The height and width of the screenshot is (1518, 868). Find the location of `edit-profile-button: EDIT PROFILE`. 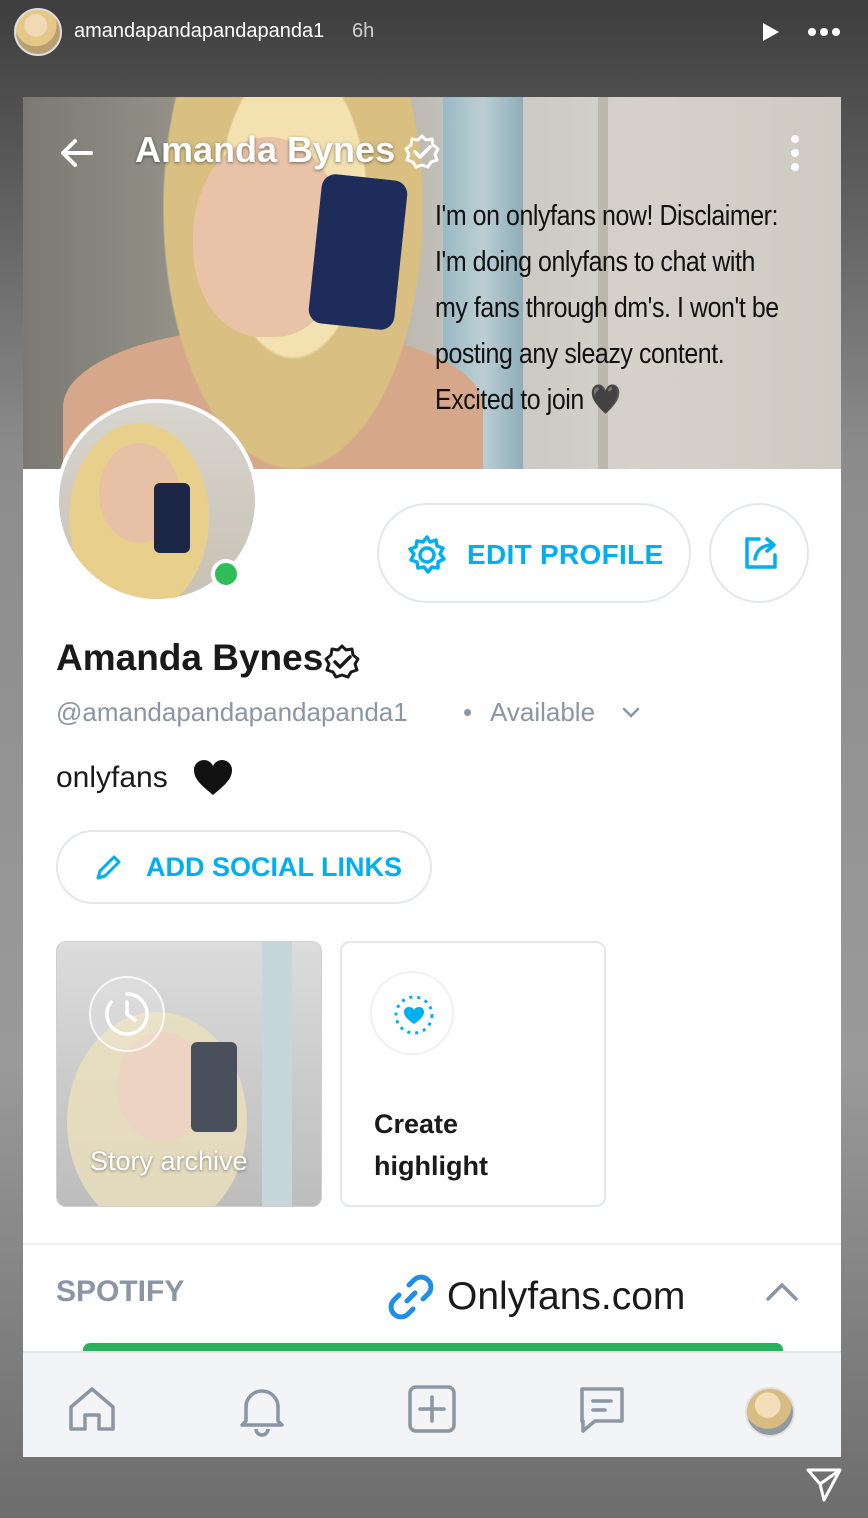

edit-profile-button: EDIT PROFILE is located at coordinates (534, 553).